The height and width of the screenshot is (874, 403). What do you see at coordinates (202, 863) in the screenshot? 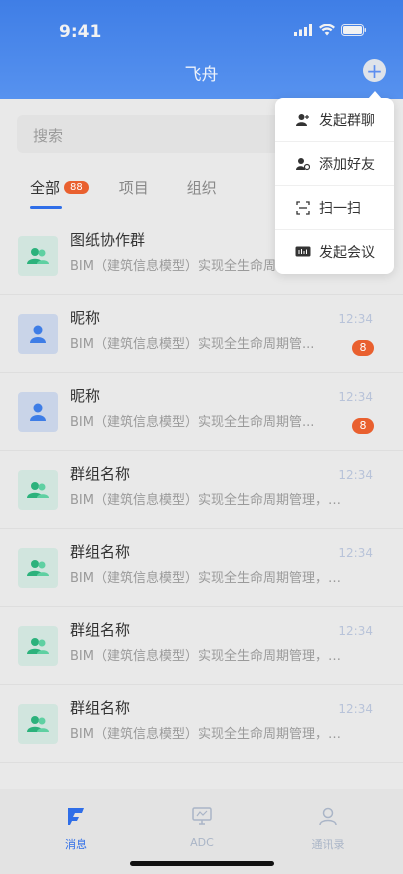
I see `home-indicator` at bounding box center [202, 863].